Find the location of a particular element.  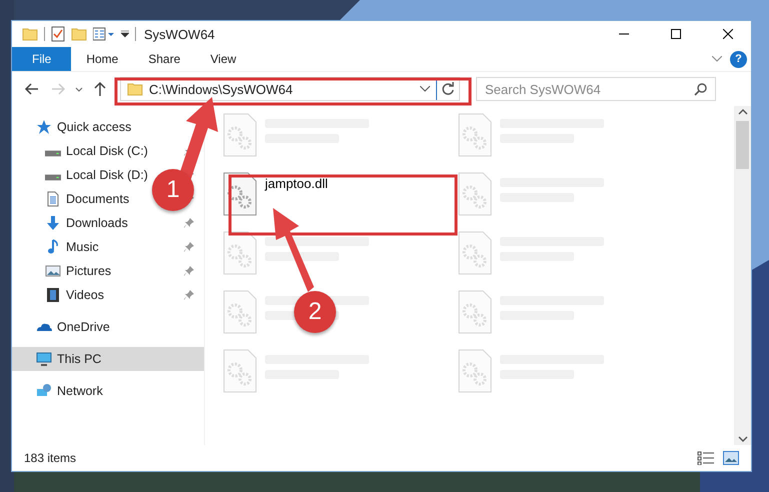

ribbon-tab: View is located at coordinates (223, 59).